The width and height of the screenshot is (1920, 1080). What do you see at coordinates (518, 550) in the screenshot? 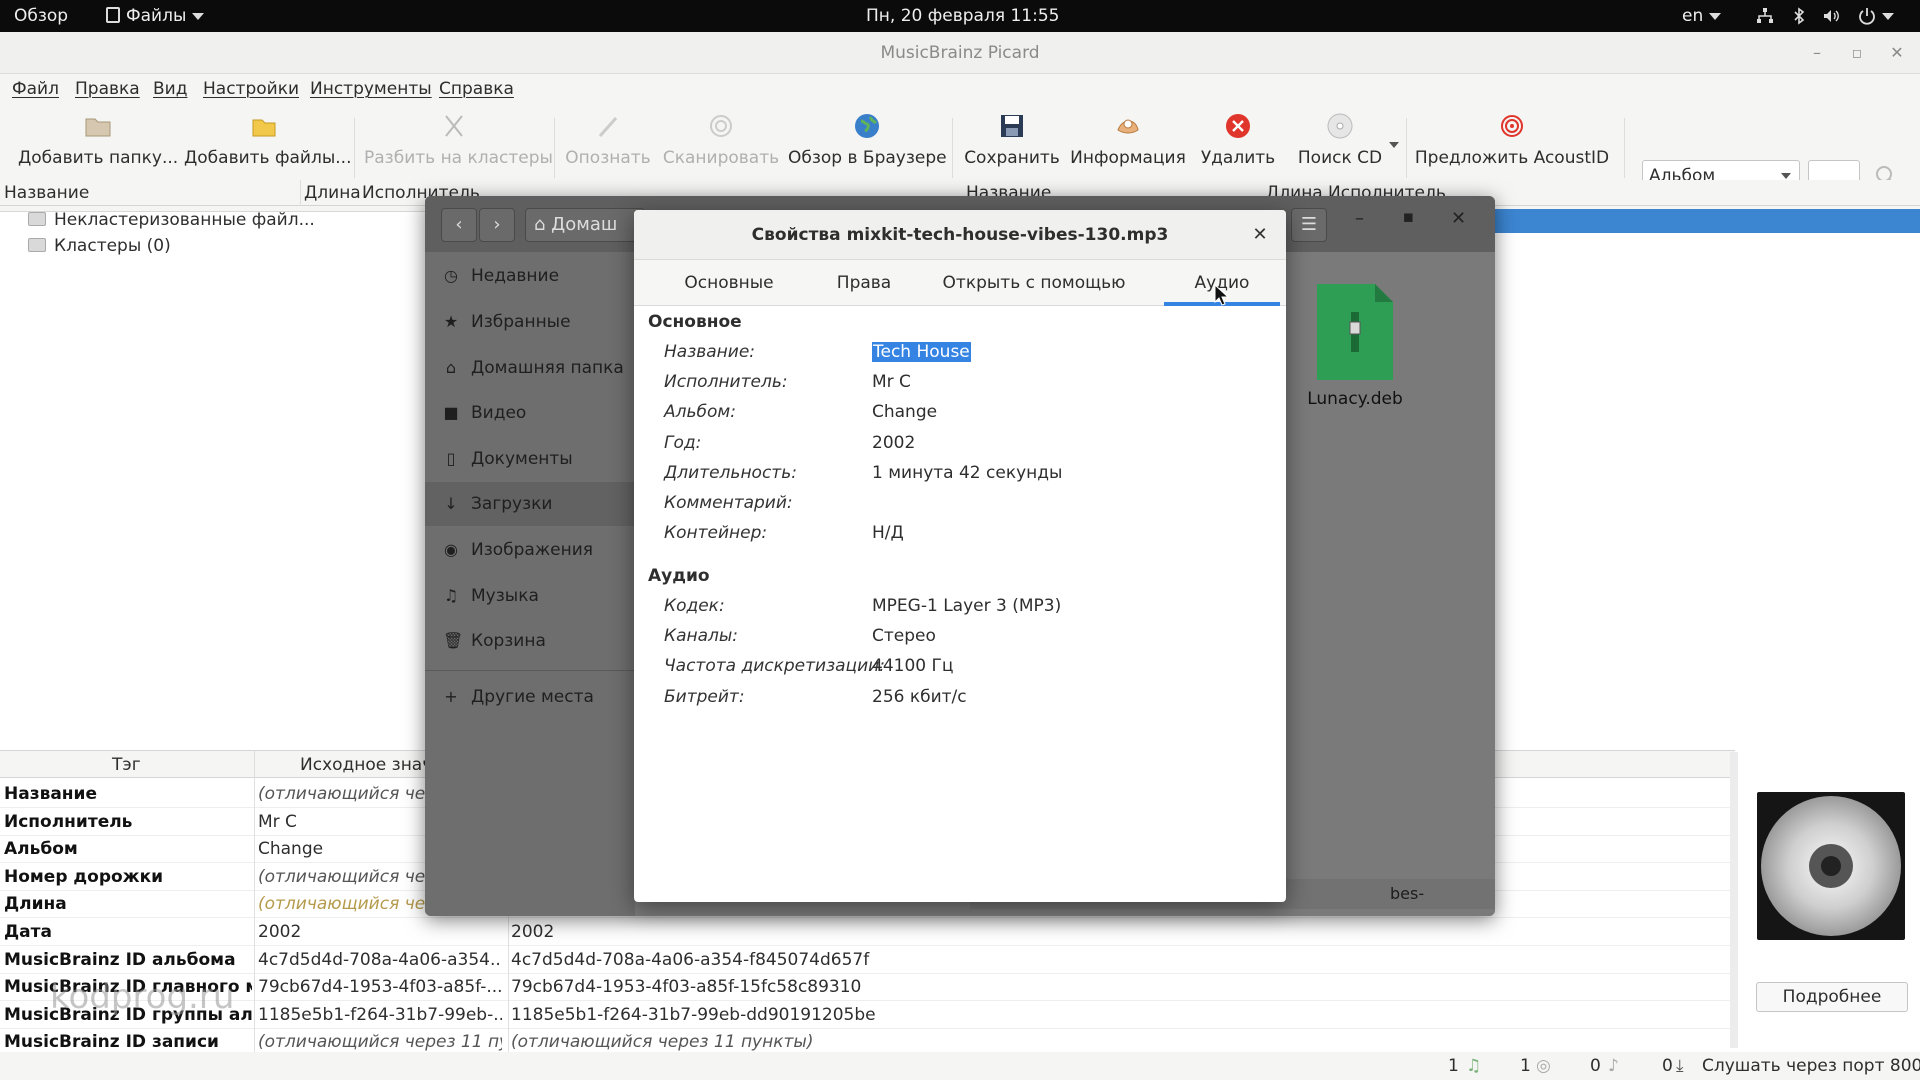
I see `sidebar-item-camera: ◉ Изображения` at bounding box center [518, 550].